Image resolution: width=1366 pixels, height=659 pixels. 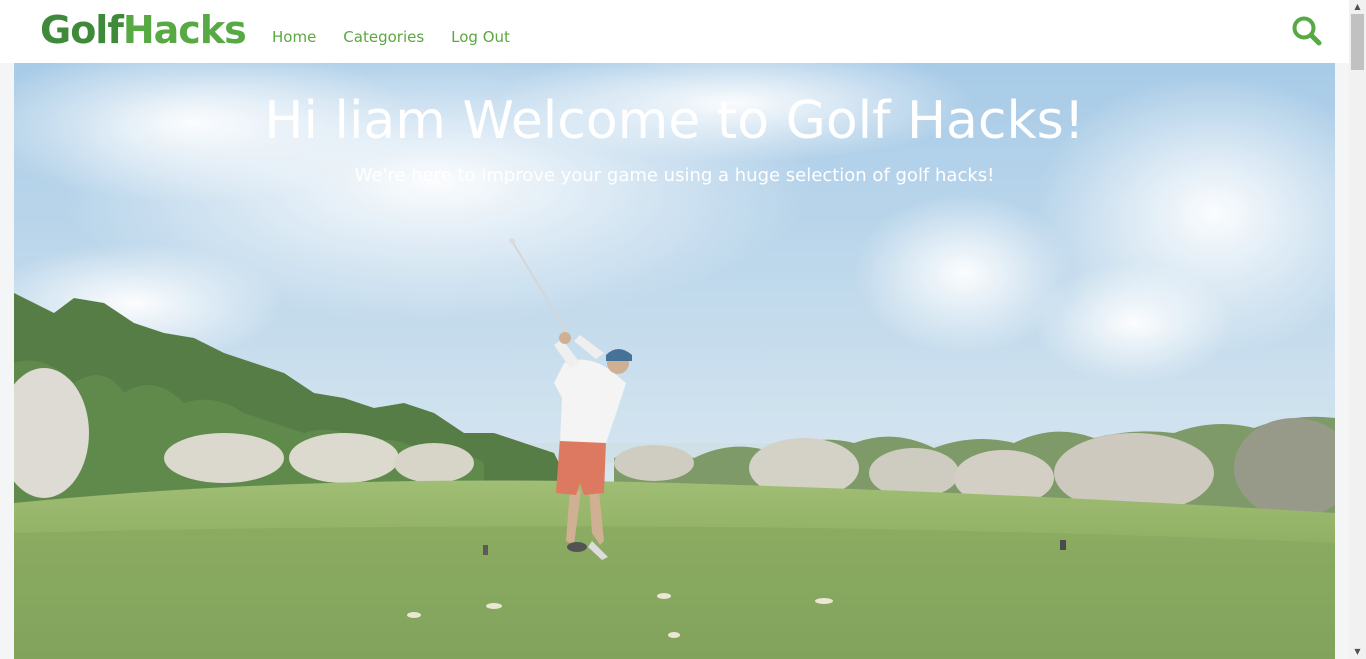 I want to click on hero-title: Hi liam Welcome to Golf Hacks!, so click(x=674, y=121).